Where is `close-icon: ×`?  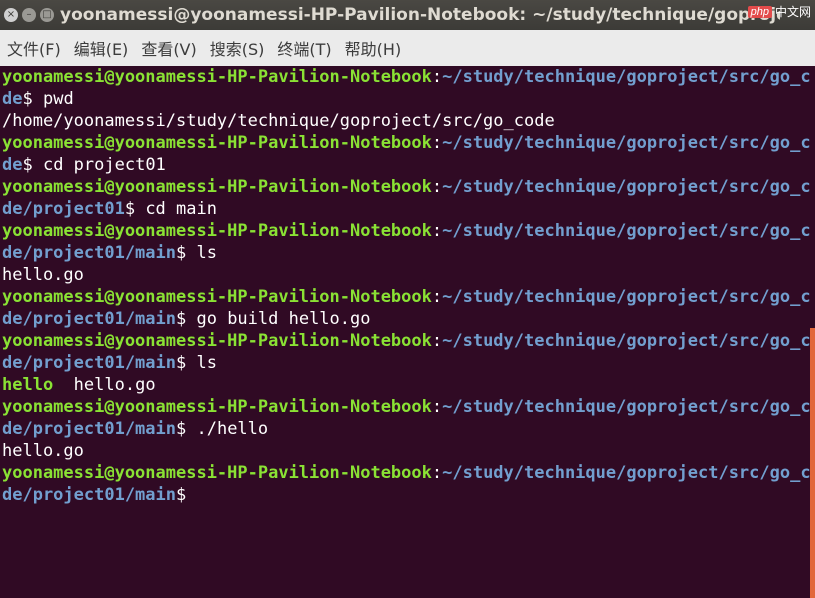
close-icon: × is located at coordinates (11, 14).